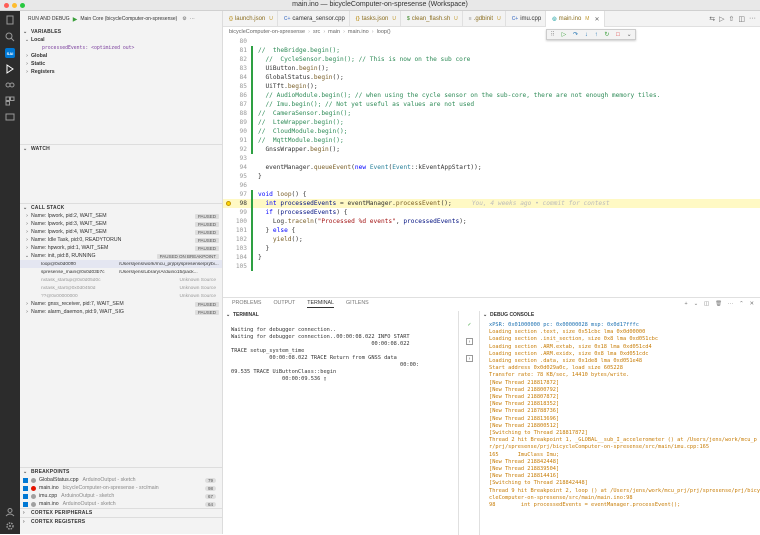  I want to click on code-line: 97void loop() {, so click(491, 194).